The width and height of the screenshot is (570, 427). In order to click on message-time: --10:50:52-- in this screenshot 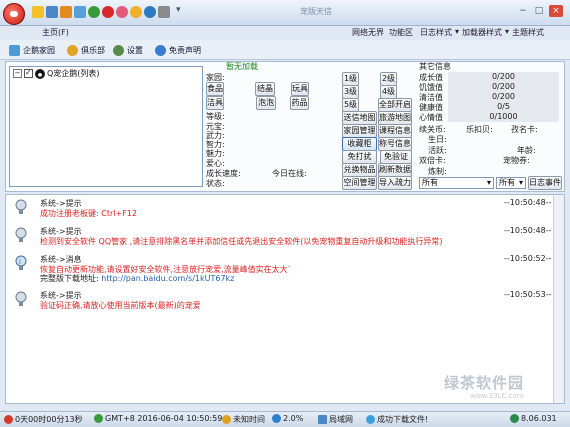, I will do `click(528, 258)`.